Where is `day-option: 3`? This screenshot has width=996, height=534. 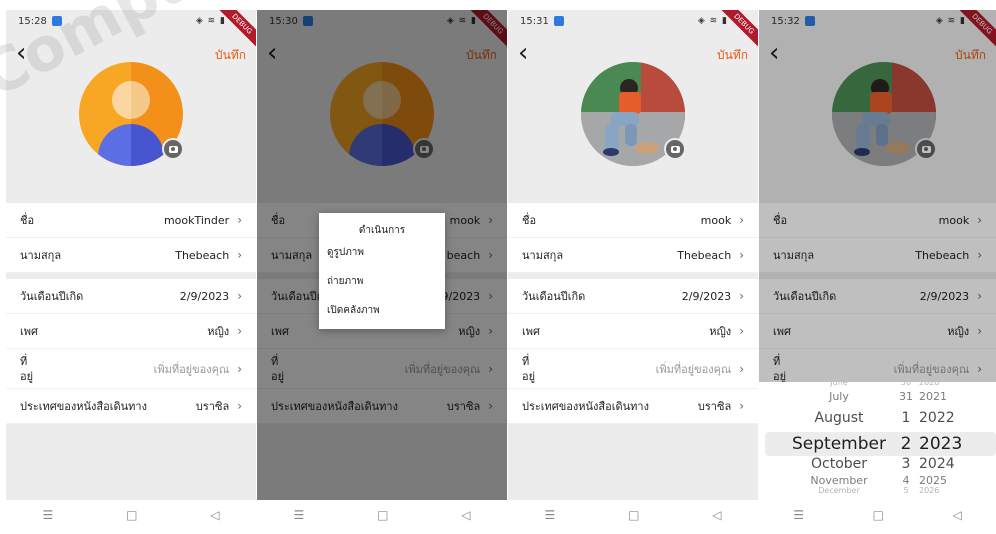
day-option: 3 is located at coordinates (906, 464).